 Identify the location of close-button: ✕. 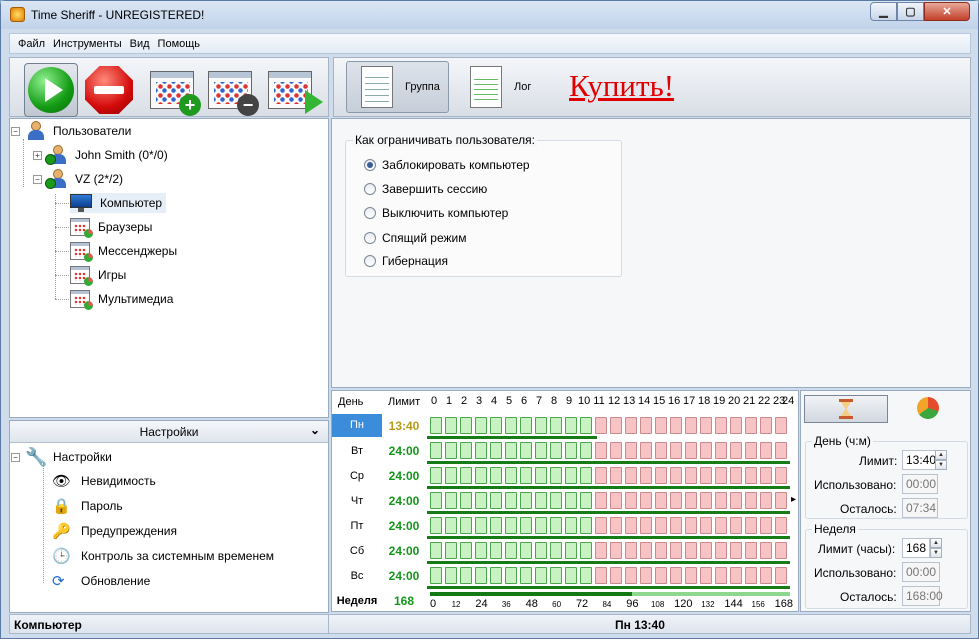
(947, 11).